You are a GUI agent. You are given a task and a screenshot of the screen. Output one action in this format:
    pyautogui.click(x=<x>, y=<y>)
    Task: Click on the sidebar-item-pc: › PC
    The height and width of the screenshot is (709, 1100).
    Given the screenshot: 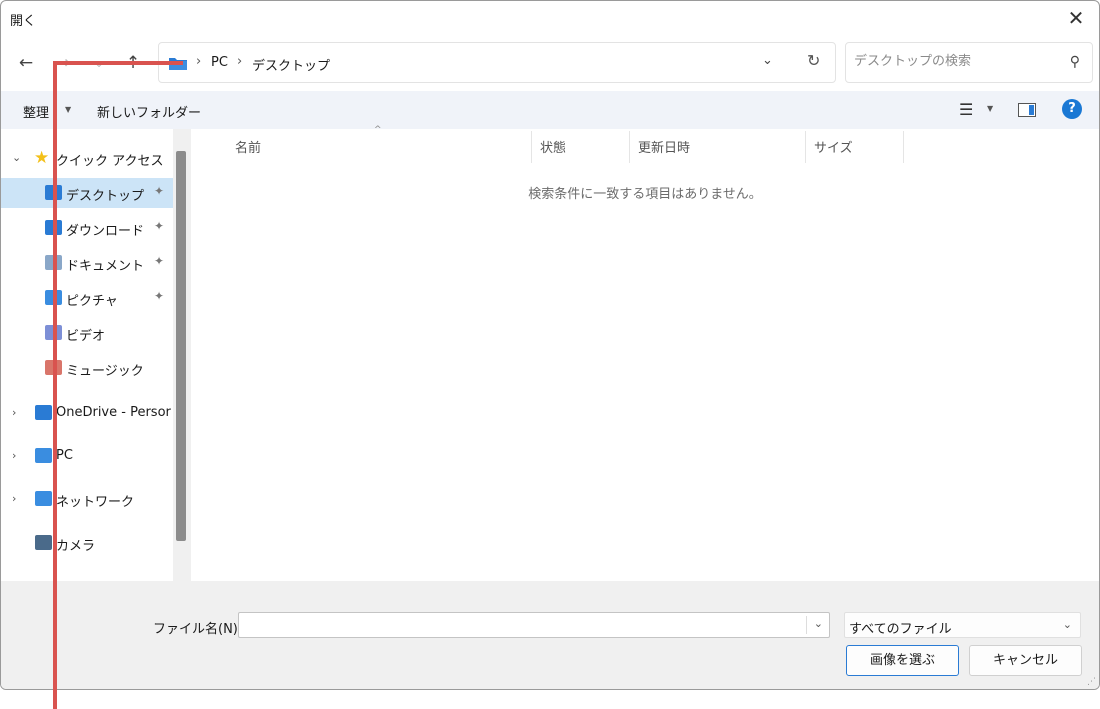 What is the action you would take?
    pyautogui.click(x=87, y=456)
    